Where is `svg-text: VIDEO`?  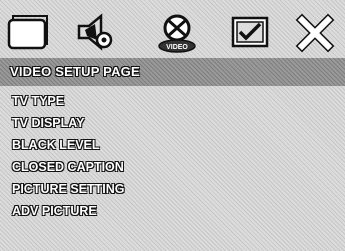 svg-text: VIDEO is located at coordinates (177, 47).